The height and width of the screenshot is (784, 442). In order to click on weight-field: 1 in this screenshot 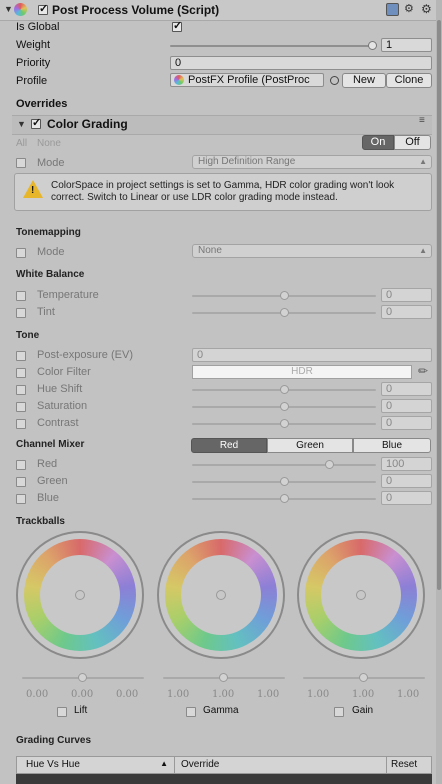, I will do `click(406, 45)`.